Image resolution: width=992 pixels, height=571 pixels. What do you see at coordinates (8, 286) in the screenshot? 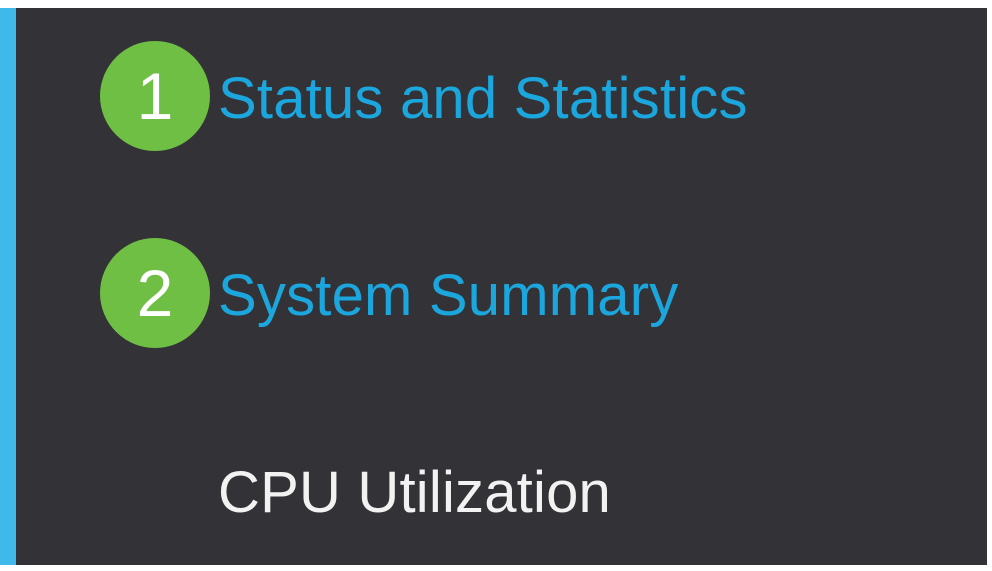
I see `active-section-indicator` at bounding box center [8, 286].